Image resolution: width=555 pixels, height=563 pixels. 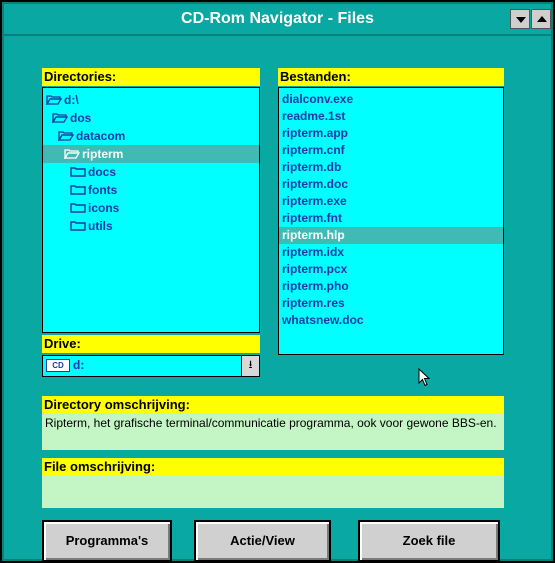 I want to click on directory-item-label: fonts, so click(x=103, y=190).